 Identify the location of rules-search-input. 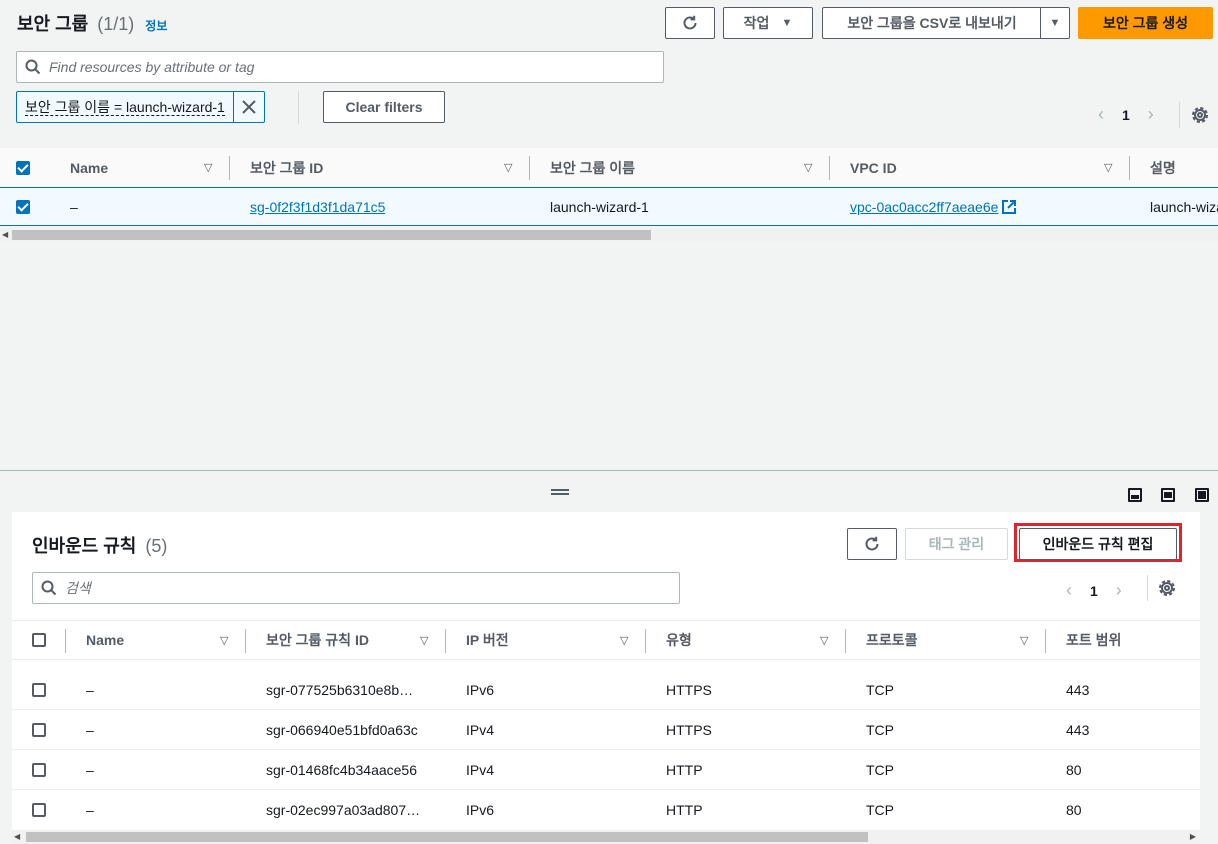
(372, 588).